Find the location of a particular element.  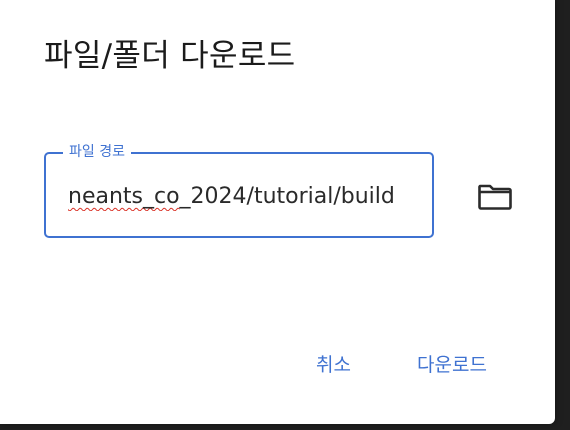

download-button: 다운로드 is located at coordinates (452, 363).